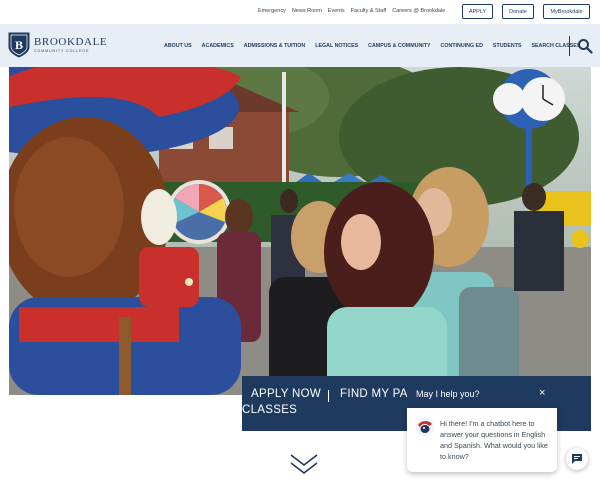 Image resolution: width=600 pixels, height=480 pixels. I want to click on mybrookdale-button: MyBrookdale, so click(566, 11).